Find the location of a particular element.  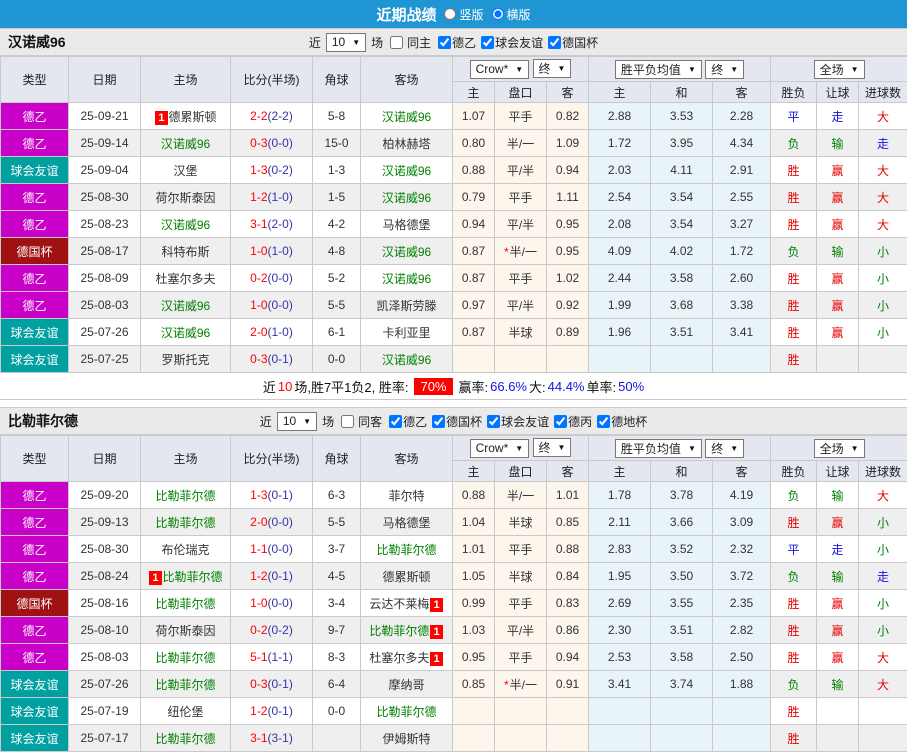

filter-label: 德乙 is located at coordinates (464, 42).